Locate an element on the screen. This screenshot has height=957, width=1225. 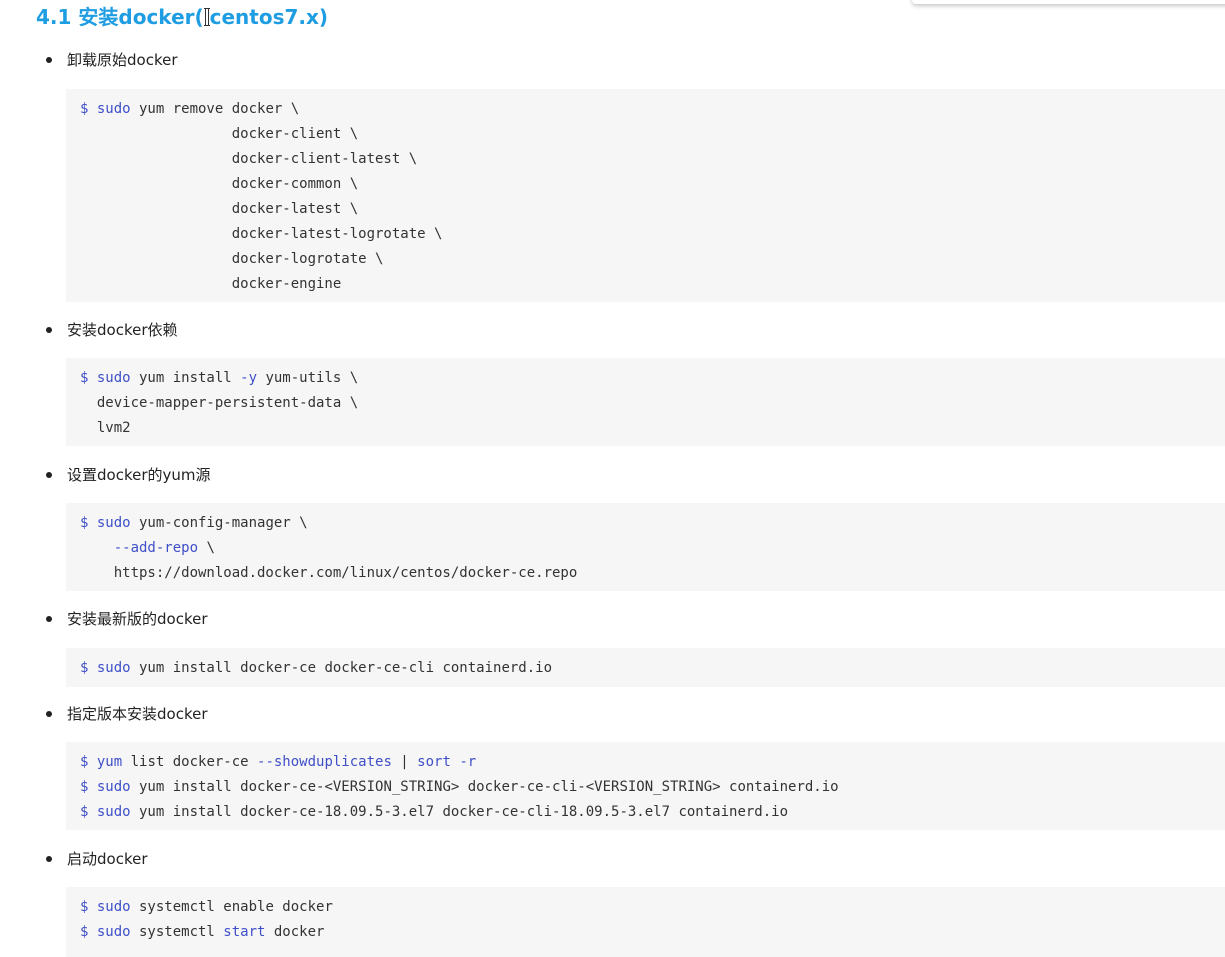
code-text: yum-config-manager \ is located at coordinates (219, 523).